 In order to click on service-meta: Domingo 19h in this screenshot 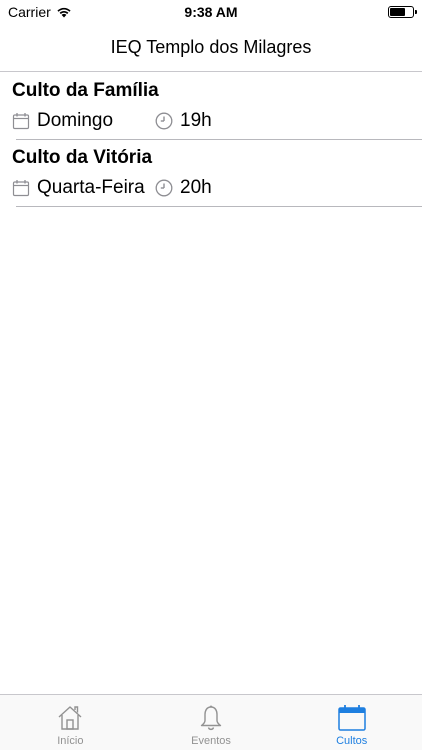, I will do `click(211, 121)`.